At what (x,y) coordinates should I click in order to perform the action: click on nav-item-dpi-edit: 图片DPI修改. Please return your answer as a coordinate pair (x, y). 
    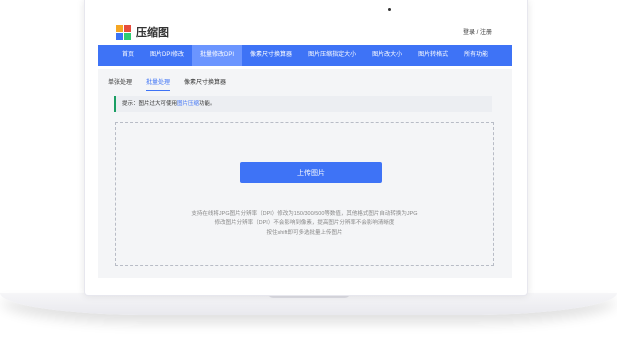
    Looking at the image, I should click on (167, 55).